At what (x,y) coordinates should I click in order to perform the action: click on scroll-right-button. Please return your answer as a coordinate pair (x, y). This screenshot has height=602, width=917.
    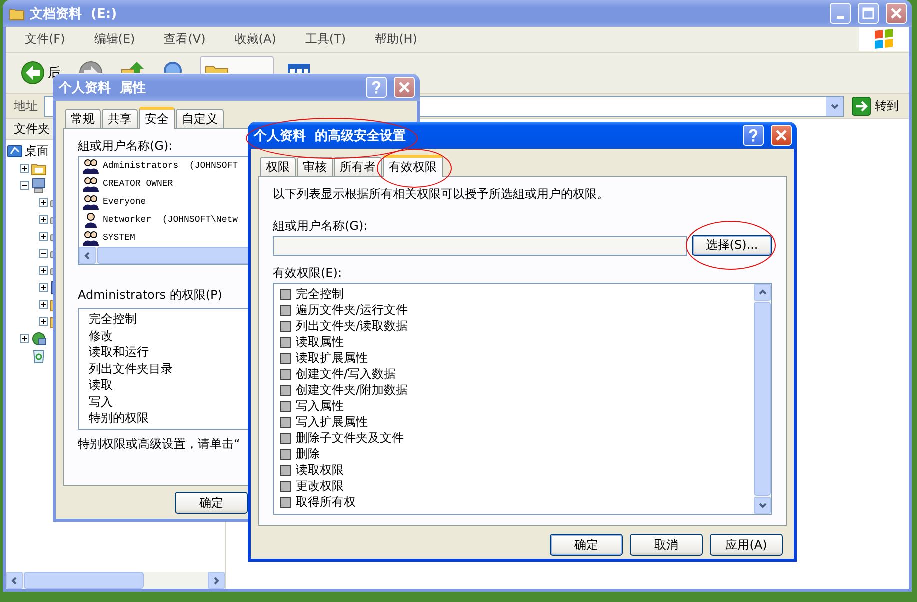
    Looking at the image, I should click on (216, 580).